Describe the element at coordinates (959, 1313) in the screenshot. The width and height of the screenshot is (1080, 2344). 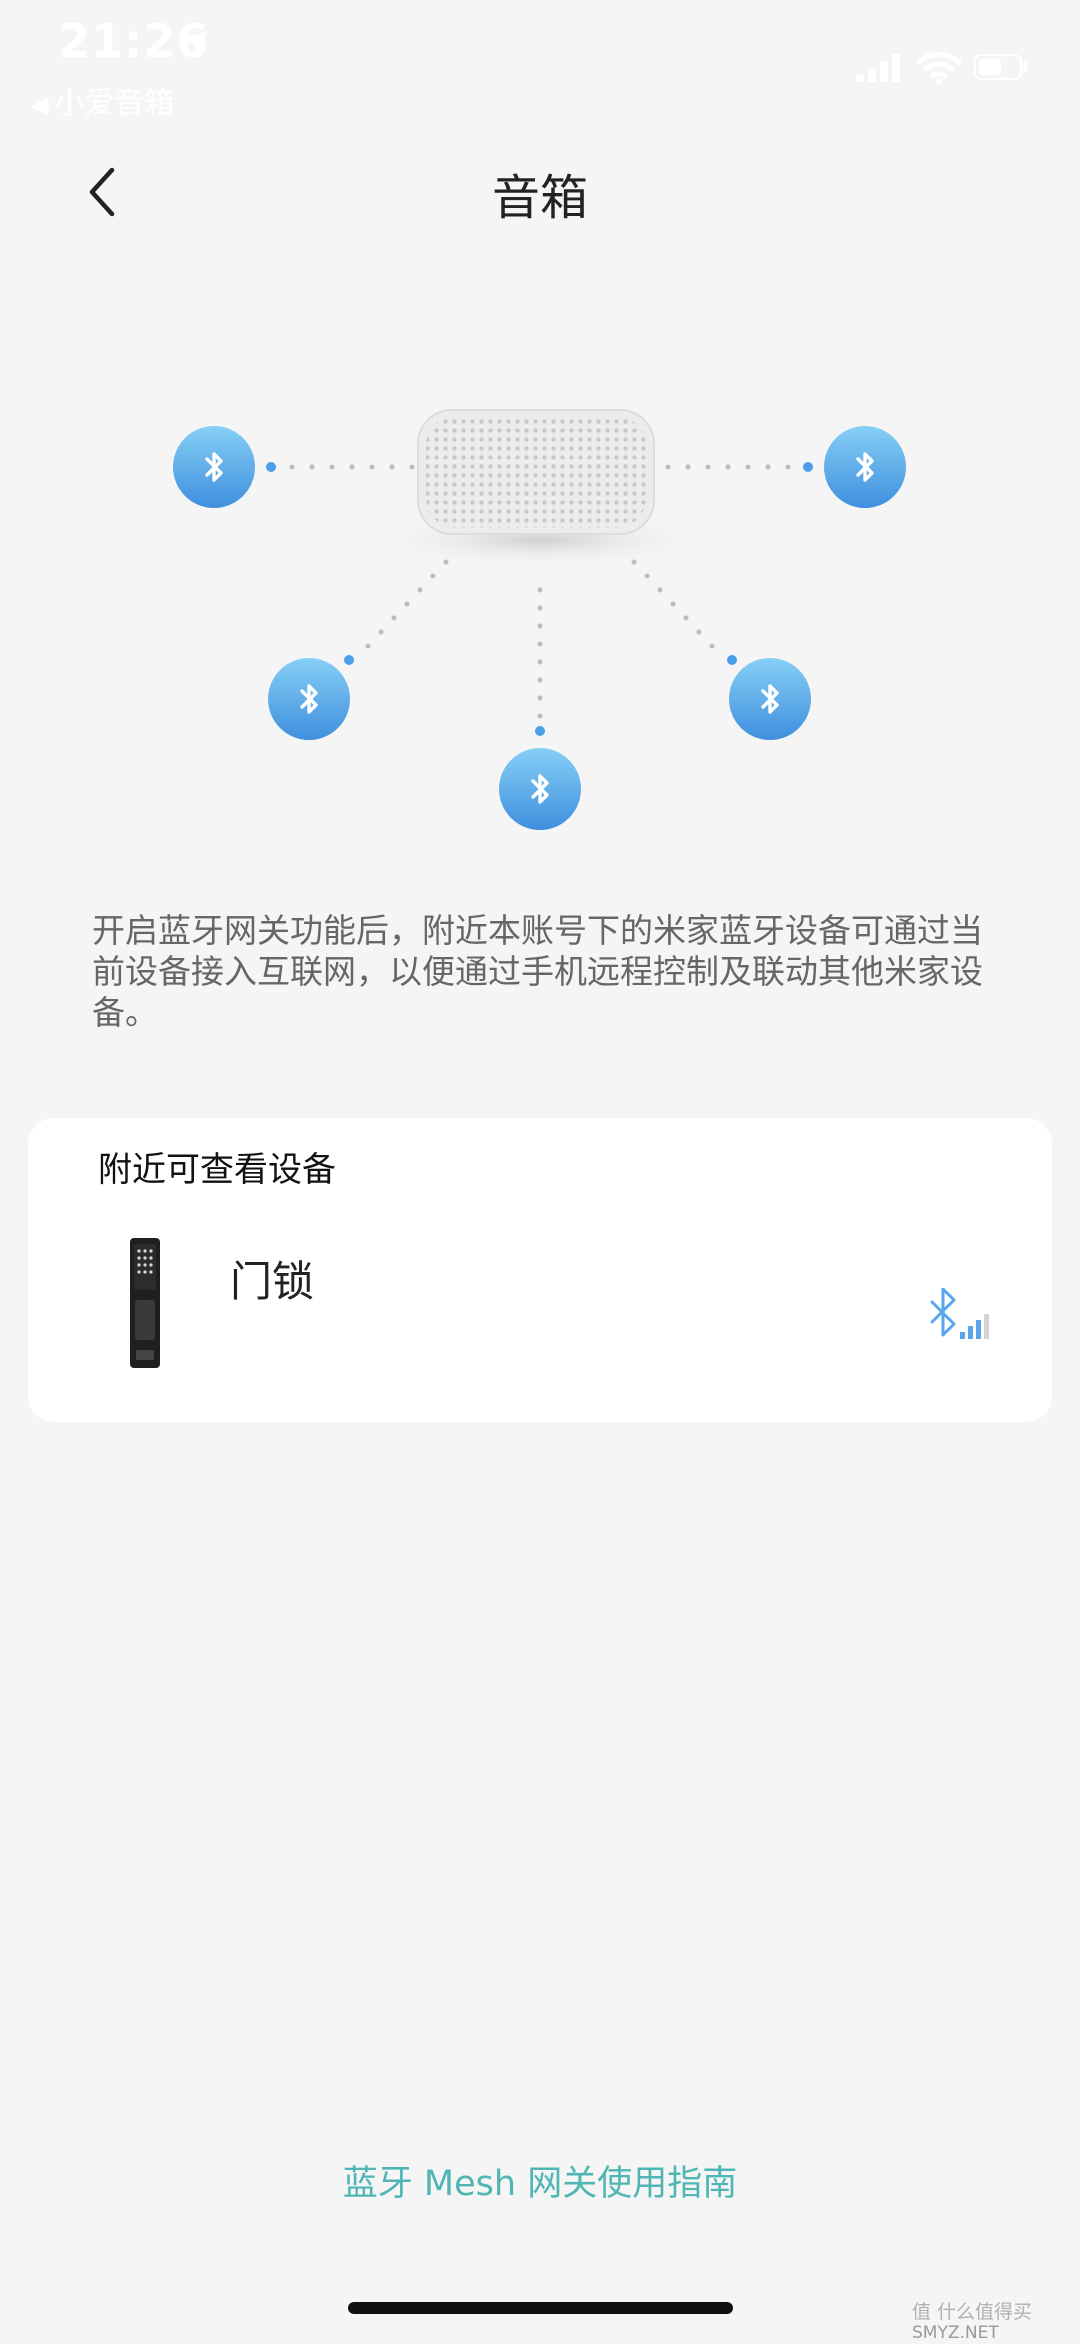
I see `bluetooth-signal-icon` at that location.